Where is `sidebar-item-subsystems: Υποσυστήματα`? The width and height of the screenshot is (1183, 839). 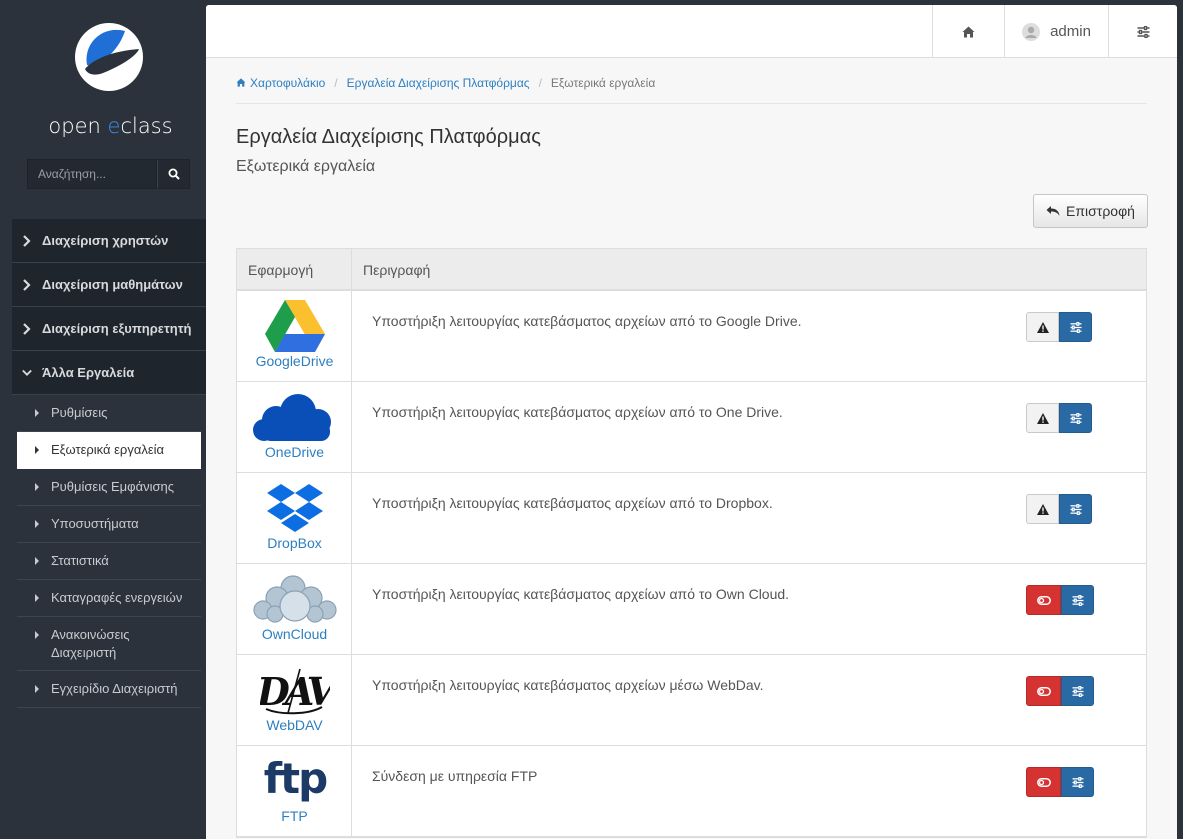 sidebar-item-subsystems: Υποσυστήματα is located at coordinates (109, 524).